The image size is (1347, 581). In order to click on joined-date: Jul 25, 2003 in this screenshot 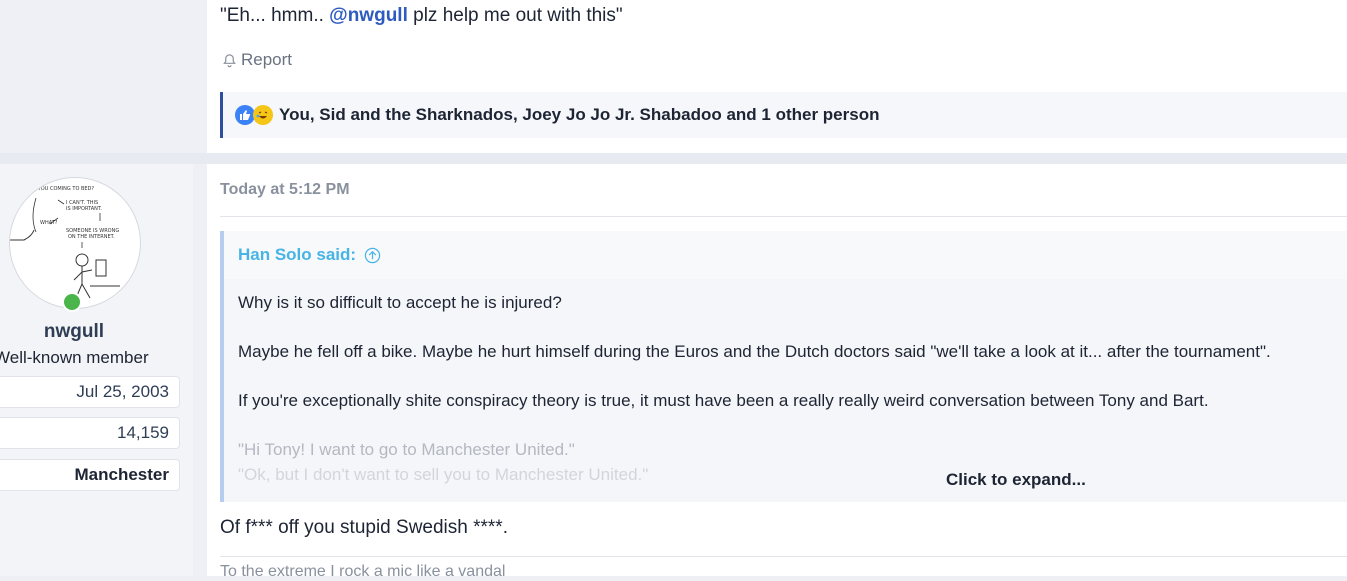, I will do `click(90, 392)`.